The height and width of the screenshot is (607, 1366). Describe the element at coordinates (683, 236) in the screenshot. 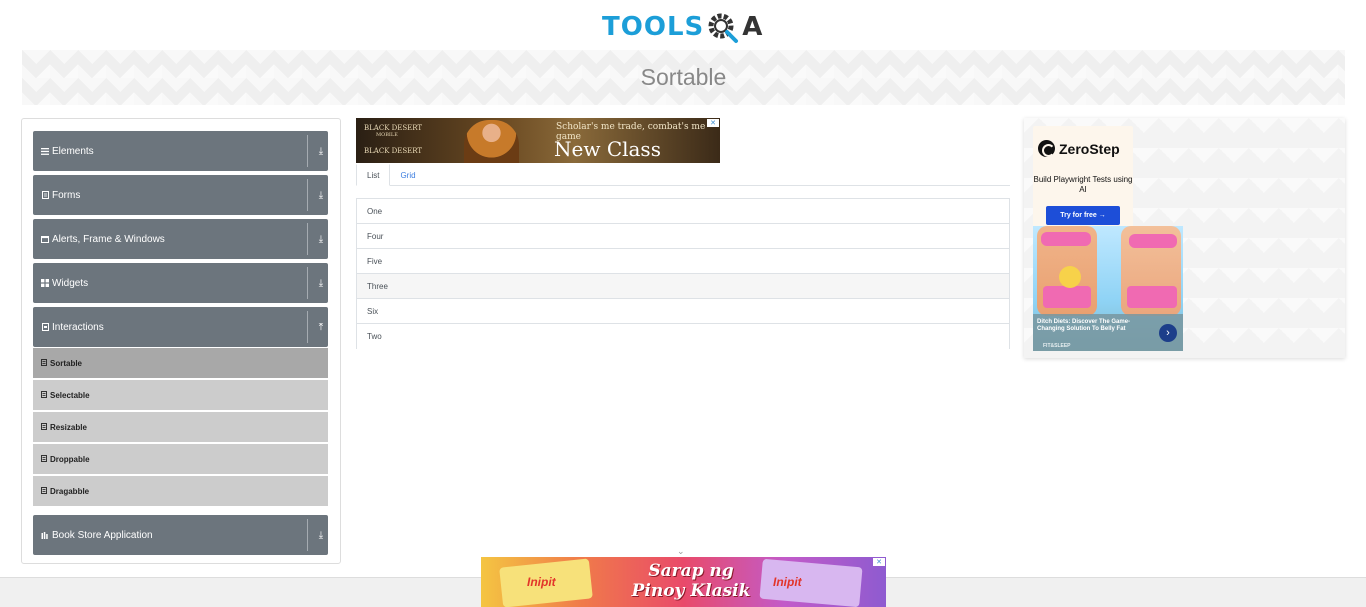

I see `list-item: Four` at that location.